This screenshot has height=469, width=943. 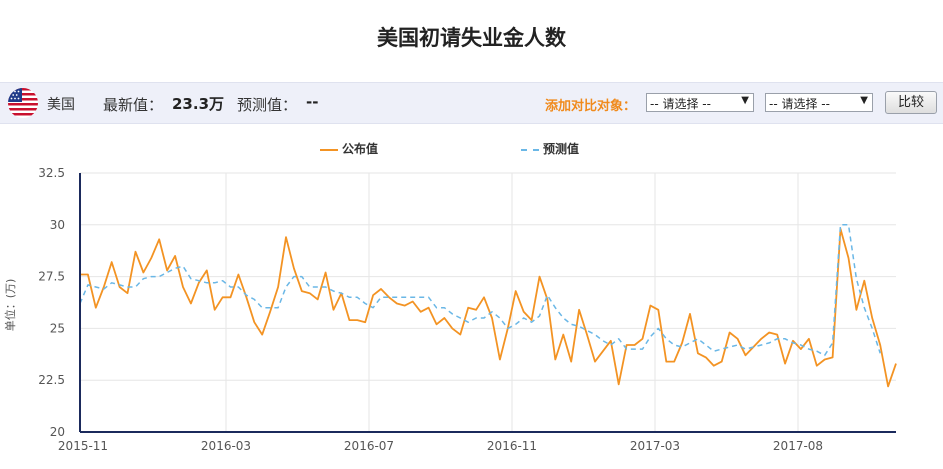 What do you see at coordinates (226, 446) in the screenshot?
I see `x-tick-label: 2016-03` at bounding box center [226, 446].